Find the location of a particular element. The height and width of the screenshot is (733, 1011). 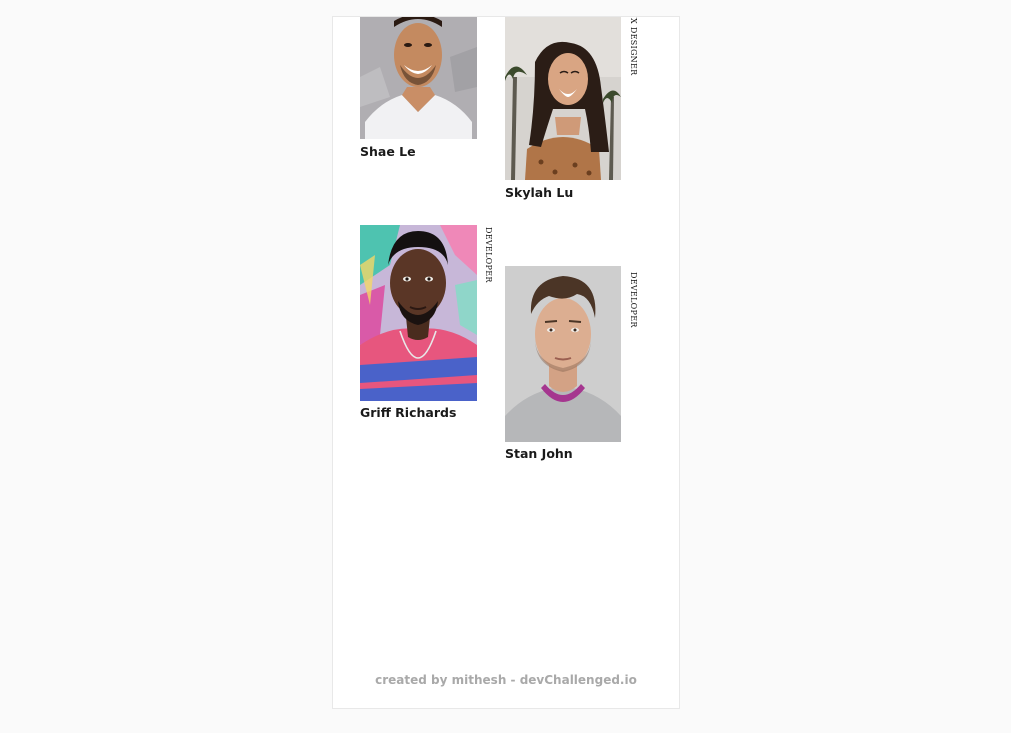

member-name: Shae Le is located at coordinates (388, 151).